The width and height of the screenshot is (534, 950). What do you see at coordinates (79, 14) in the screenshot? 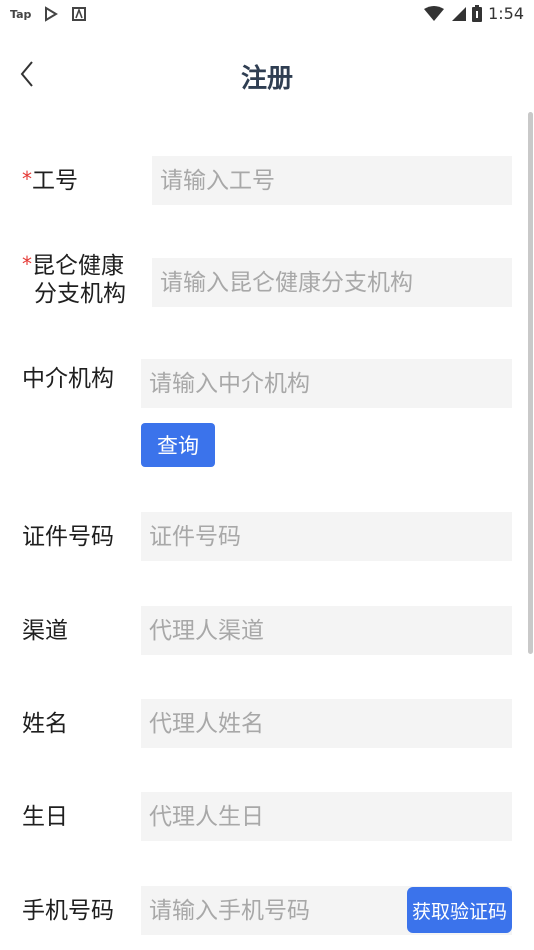
I see `a-icon` at bounding box center [79, 14].